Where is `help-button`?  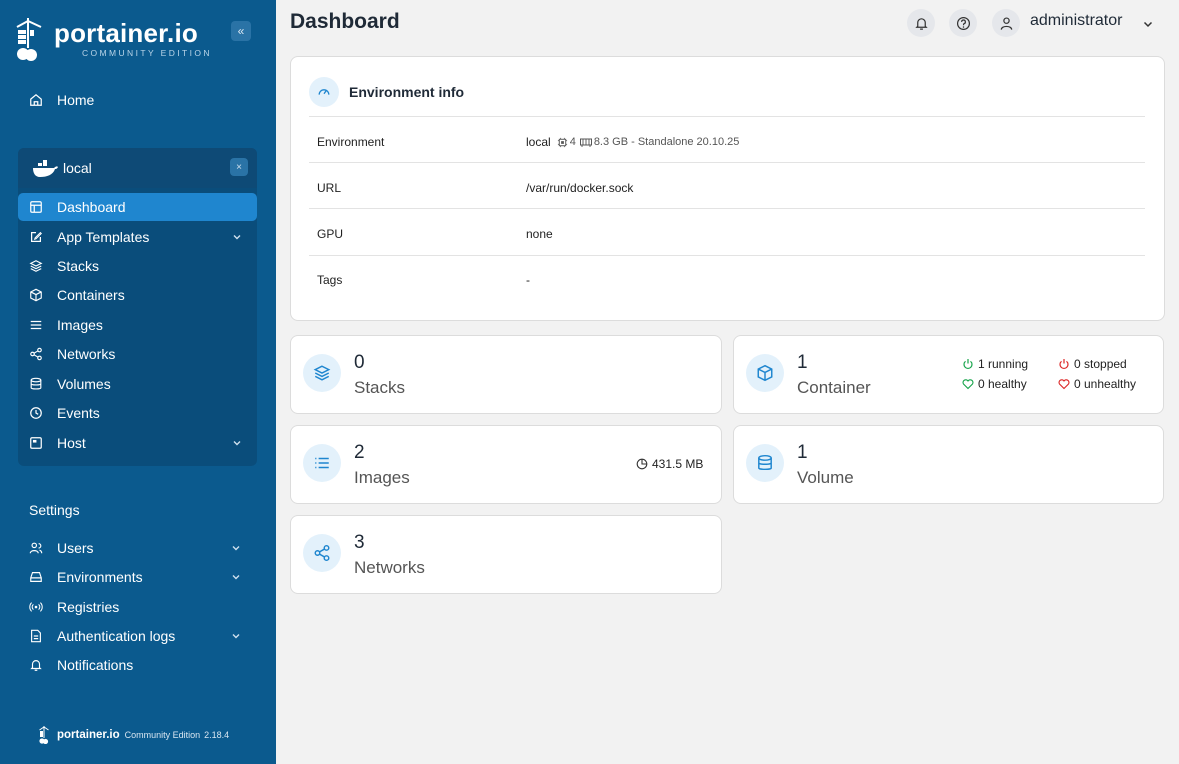
help-button is located at coordinates (963, 23).